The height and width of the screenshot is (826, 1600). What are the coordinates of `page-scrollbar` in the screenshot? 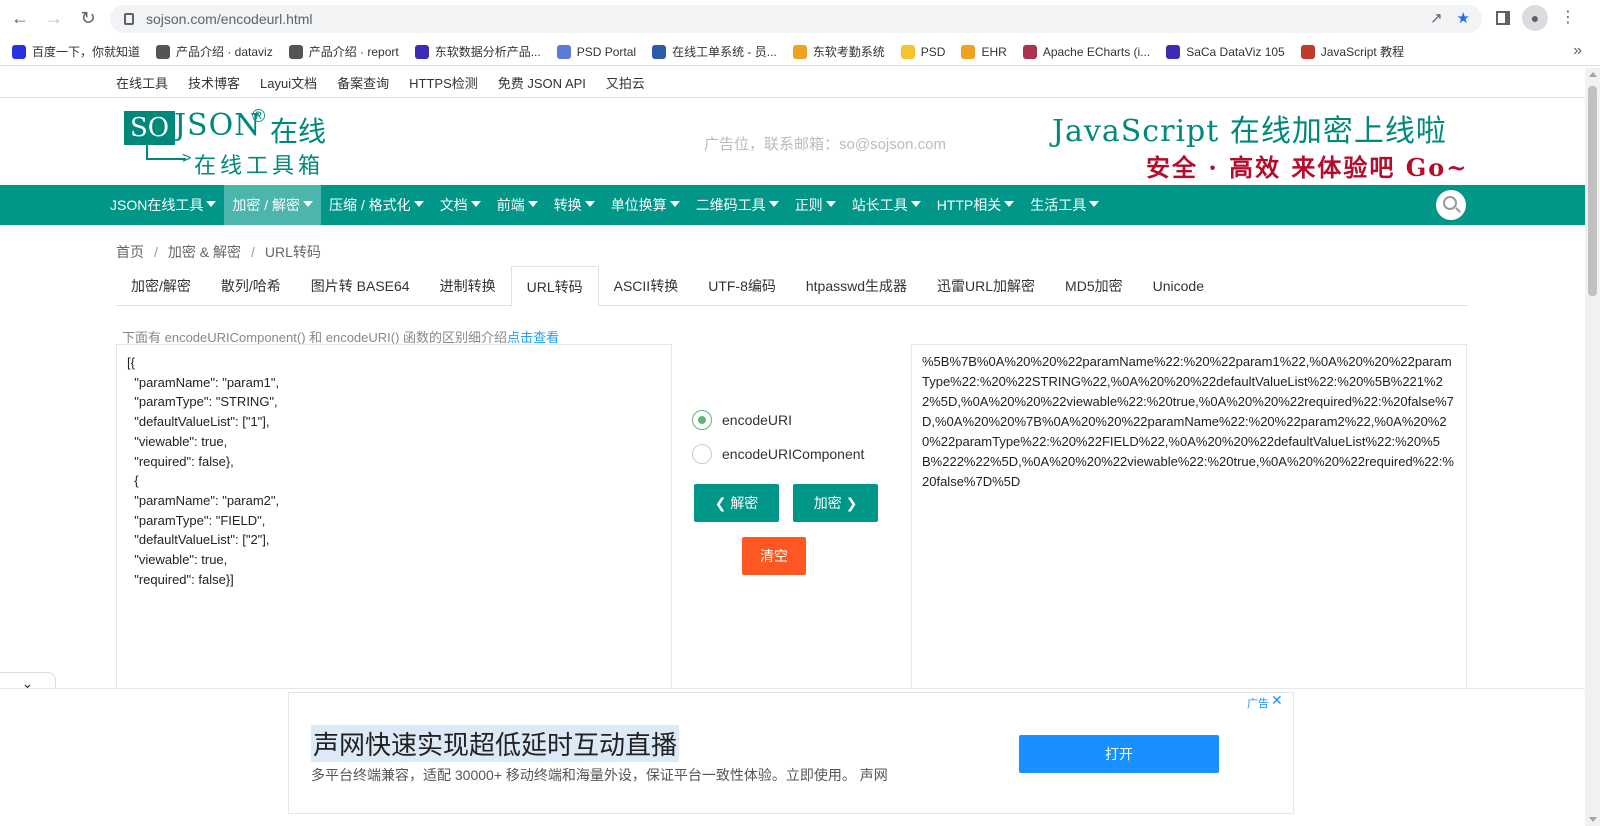 It's located at (1592, 447).